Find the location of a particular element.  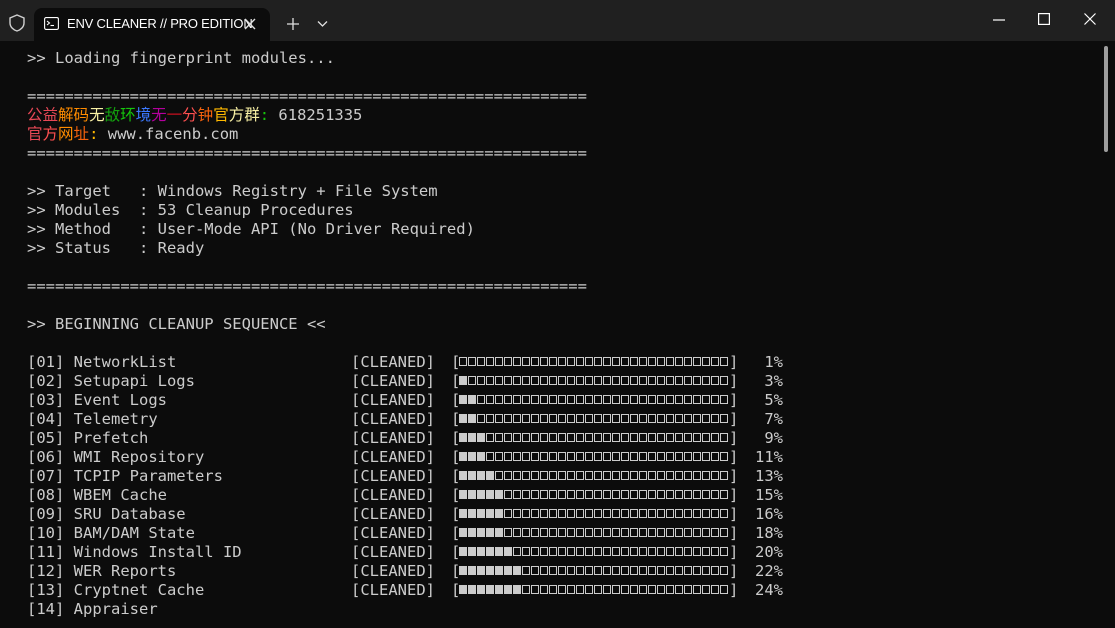

cleanup-item-label: [08] WBEM Cache is located at coordinates (97, 495).